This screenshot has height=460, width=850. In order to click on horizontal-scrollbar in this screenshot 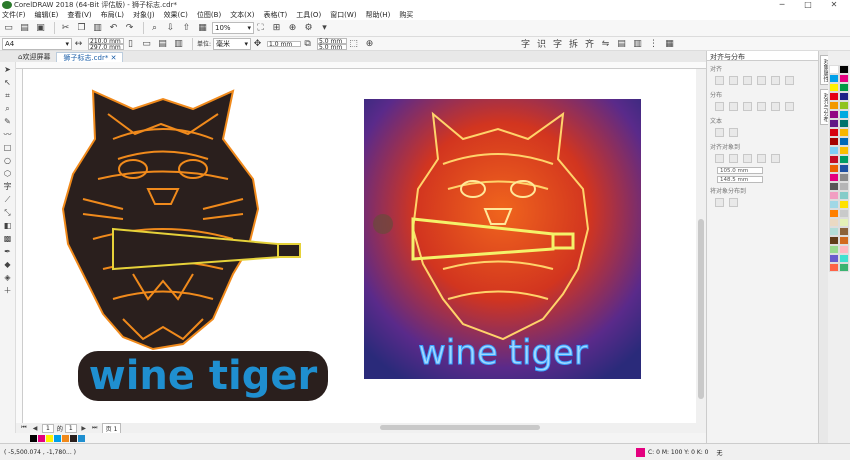, I will do `click(460, 427)`.